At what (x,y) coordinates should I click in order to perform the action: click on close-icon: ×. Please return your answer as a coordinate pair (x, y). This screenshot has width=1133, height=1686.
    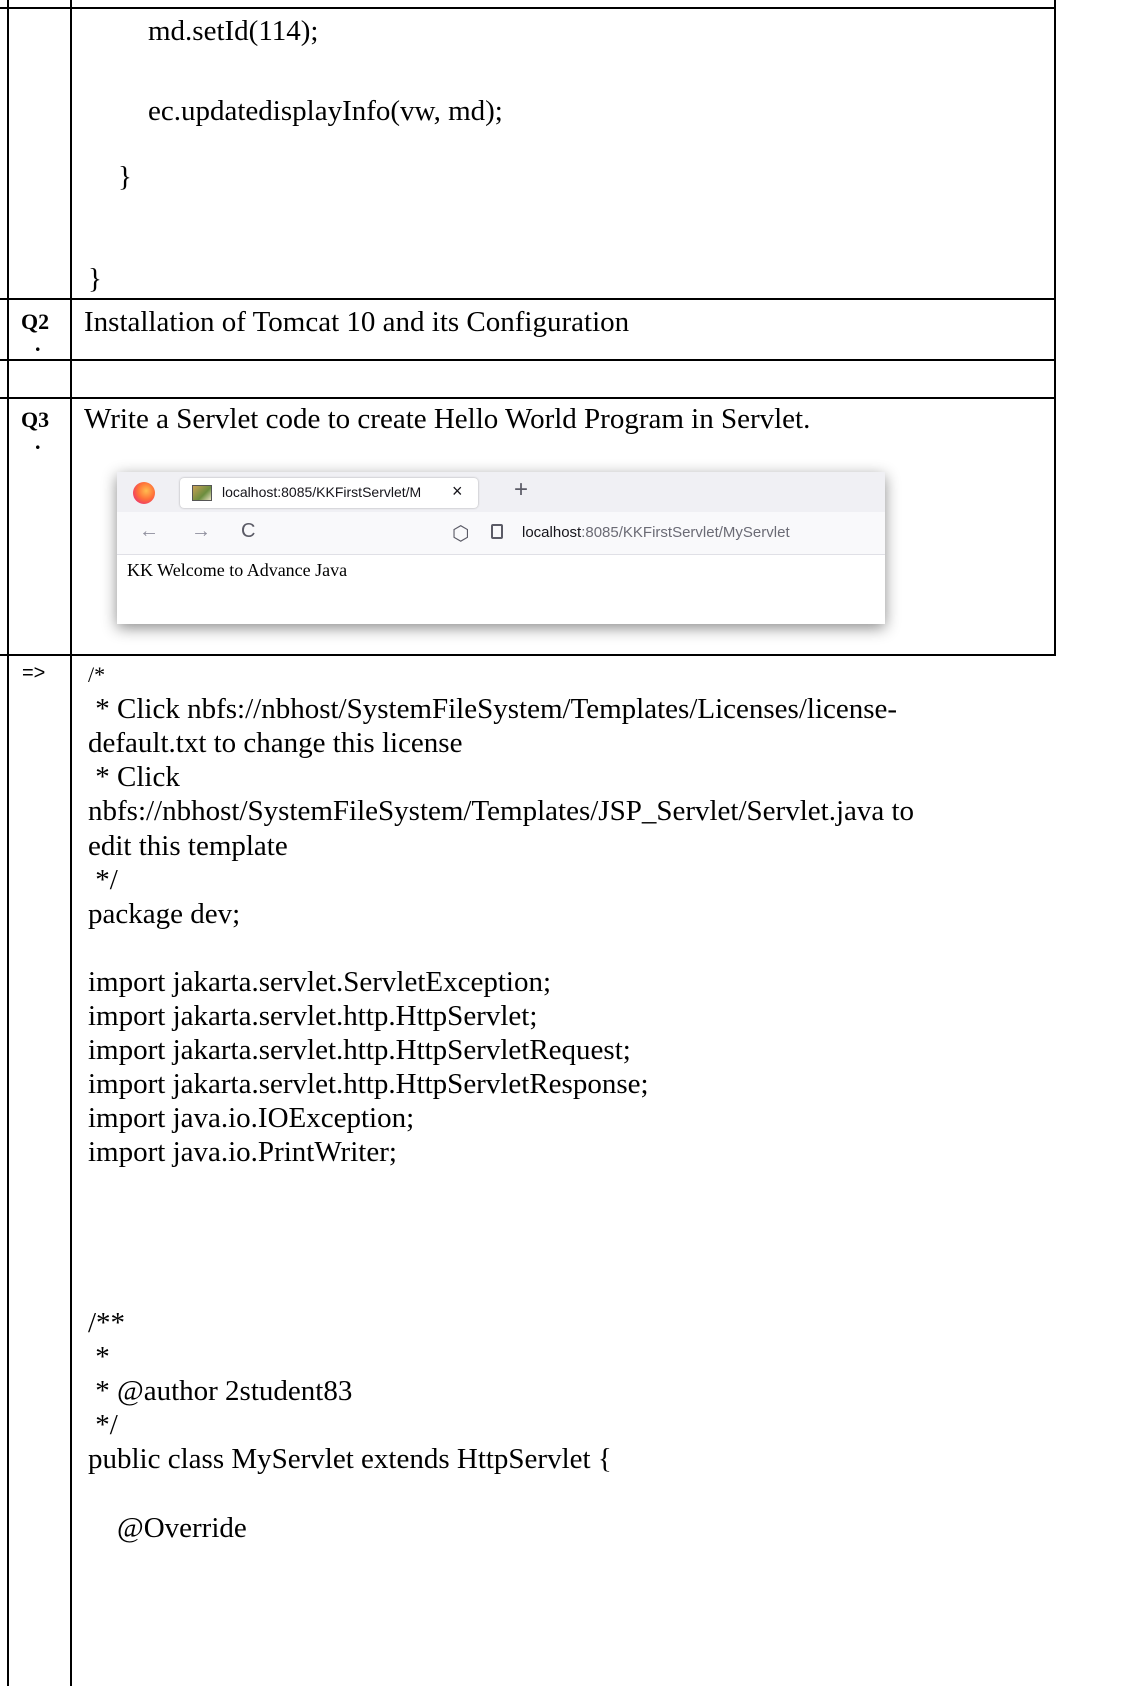
    Looking at the image, I should click on (457, 491).